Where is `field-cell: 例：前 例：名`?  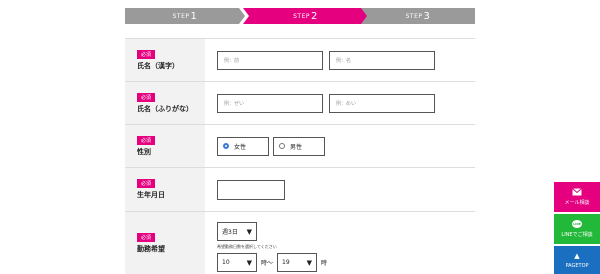
field-cell: 例：前 例：名 is located at coordinates (340, 60).